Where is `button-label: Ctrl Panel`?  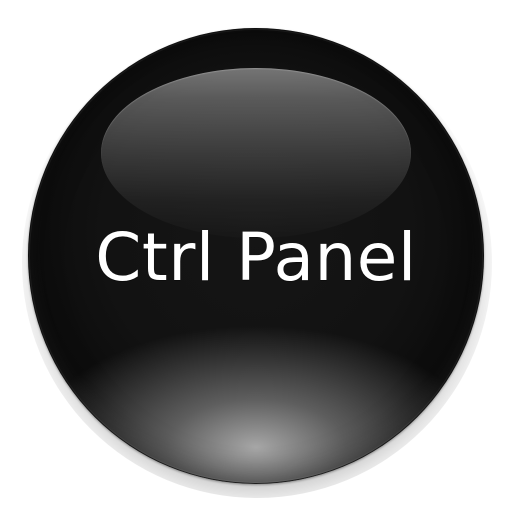 button-label: Ctrl Panel is located at coordinates (256, 257).